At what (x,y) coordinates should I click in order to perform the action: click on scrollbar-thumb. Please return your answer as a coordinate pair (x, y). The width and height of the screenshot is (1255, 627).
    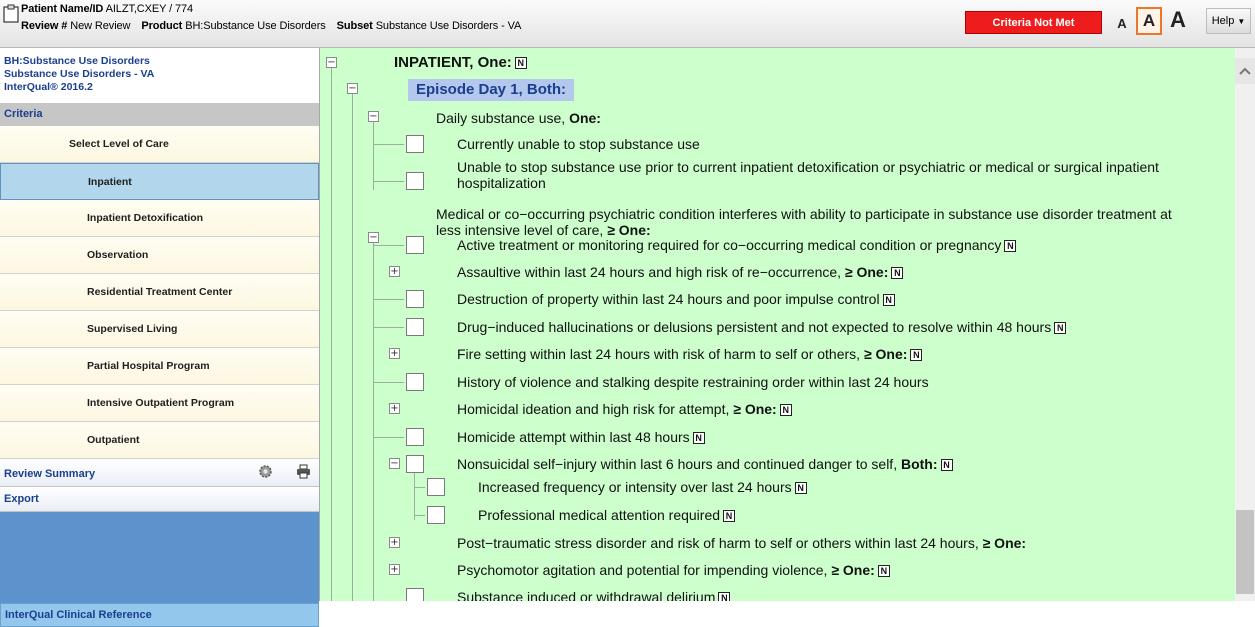
    Looking at the image, I should click on (1245, 552).